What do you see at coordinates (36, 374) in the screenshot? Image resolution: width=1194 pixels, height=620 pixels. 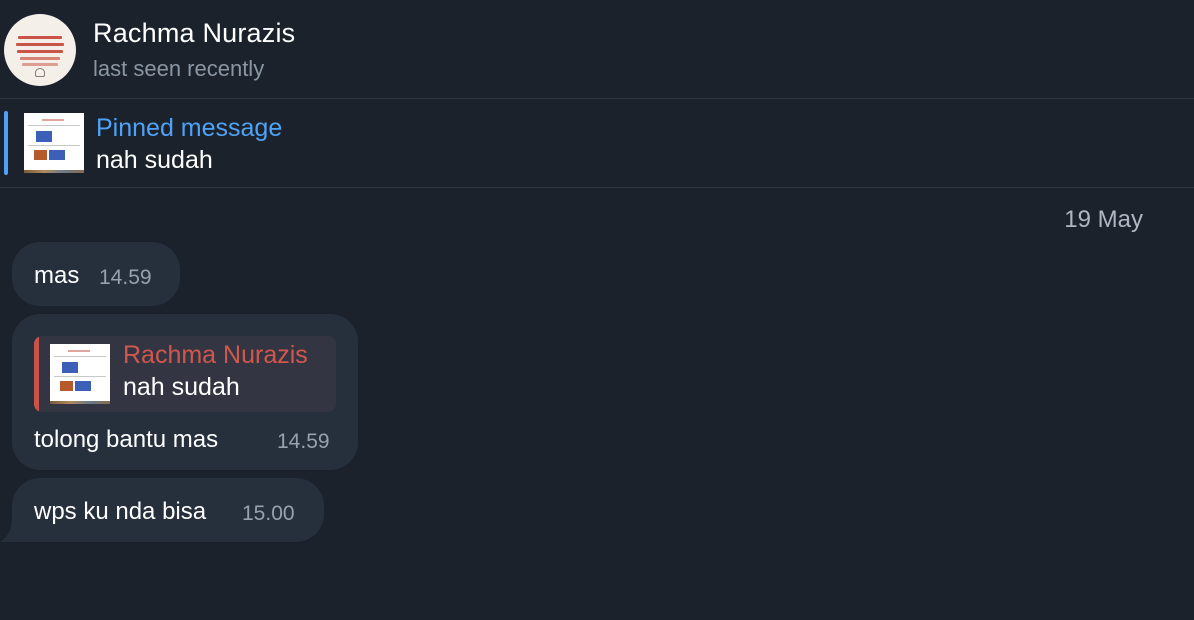 I see `reply-accent-bar` at bounding box center [36, 374].